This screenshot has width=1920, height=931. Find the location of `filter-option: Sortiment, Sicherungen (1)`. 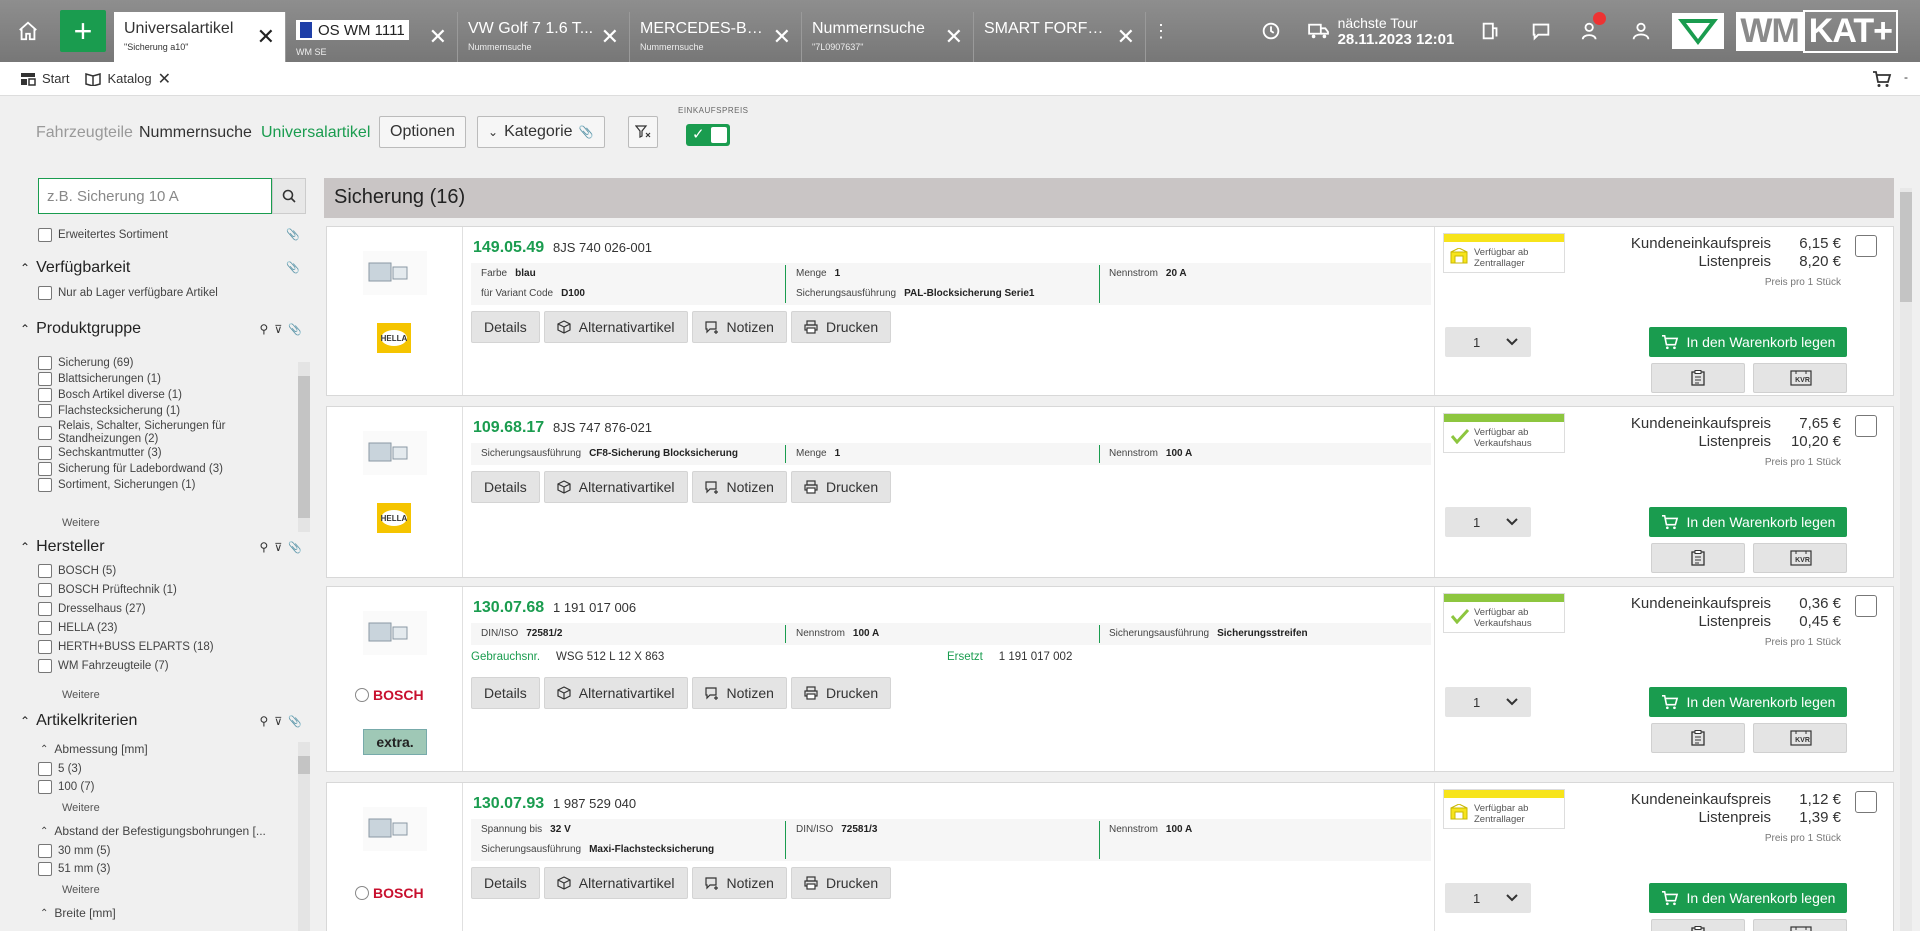

filter-option: Sortiment, Sicherungen (1) is located at coordinates (163, 485).